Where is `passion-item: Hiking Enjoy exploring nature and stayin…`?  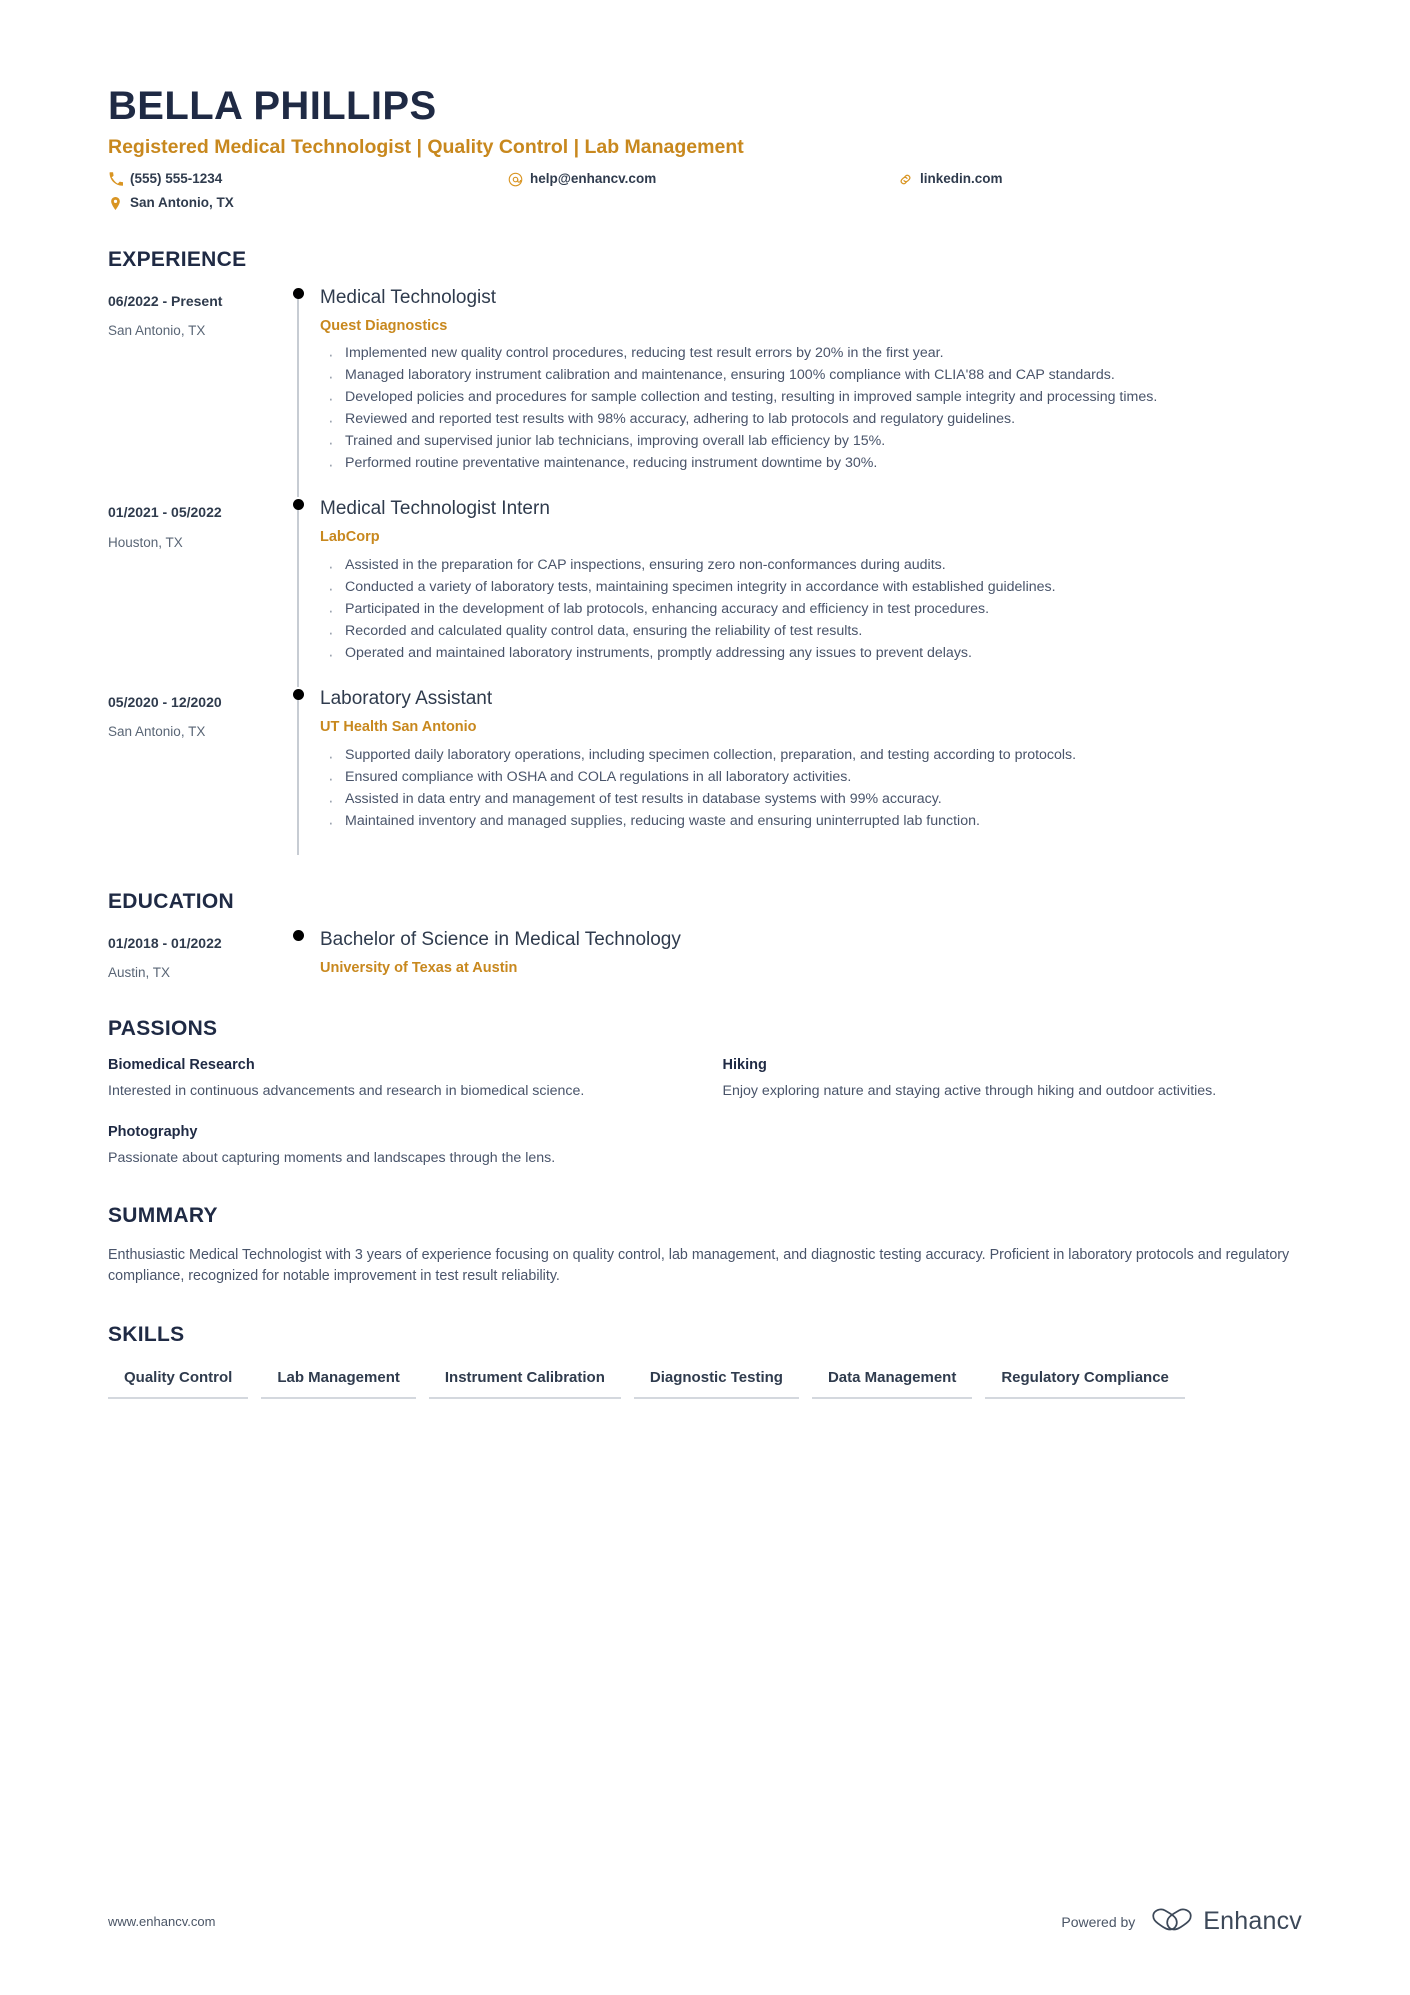
passion-item: Hiking Enjoy exploring nature and stayin… is located at coordinates (1013, 1078).